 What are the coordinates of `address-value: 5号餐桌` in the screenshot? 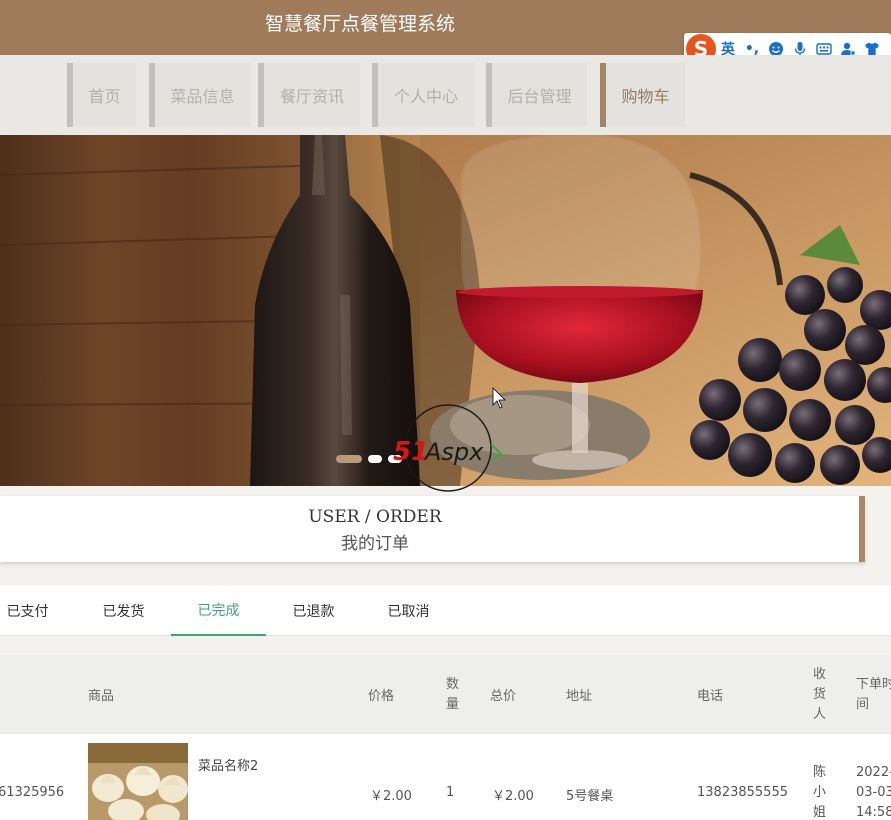 It's located at (590, 796).